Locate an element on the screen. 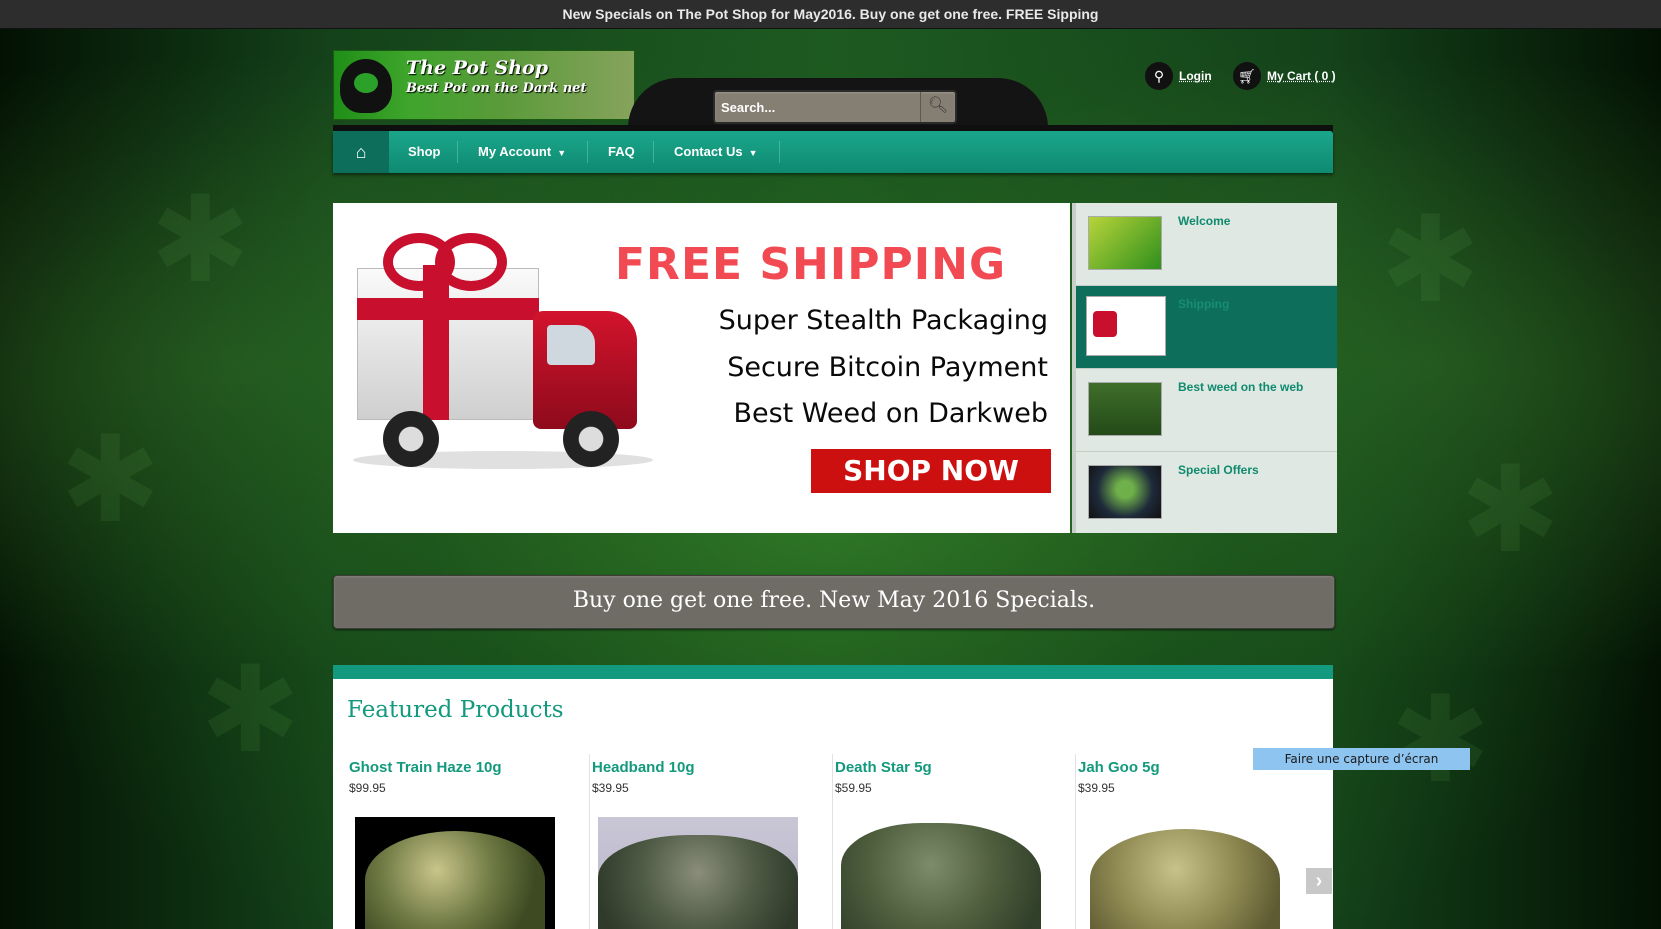  logo-tagline: Best Pot on the Dark net is located at coordinates (496, 88).